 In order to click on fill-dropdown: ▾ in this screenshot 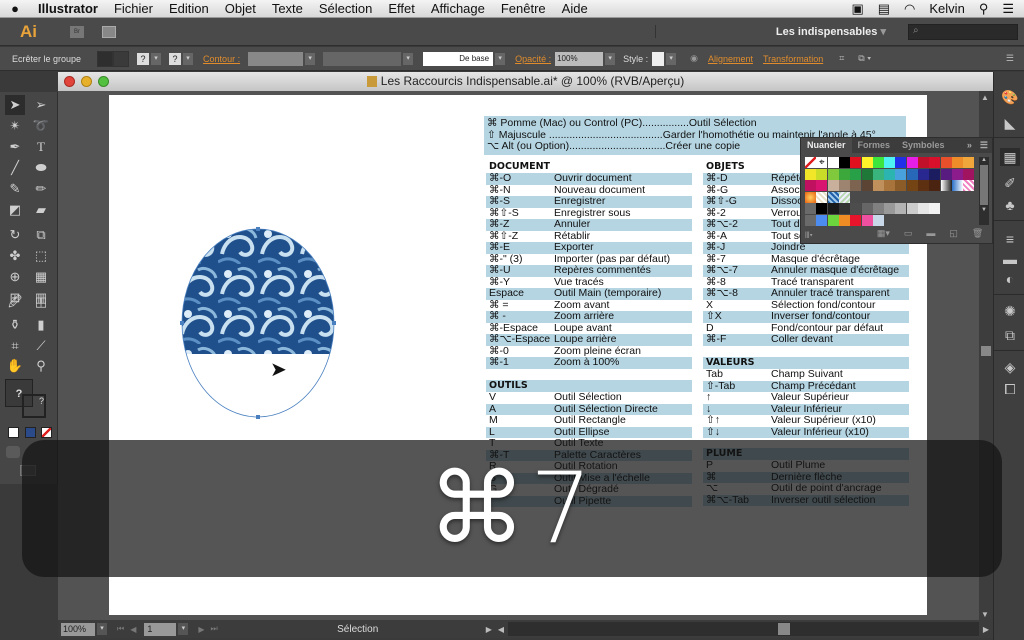, I will do `click(156, 58)`.